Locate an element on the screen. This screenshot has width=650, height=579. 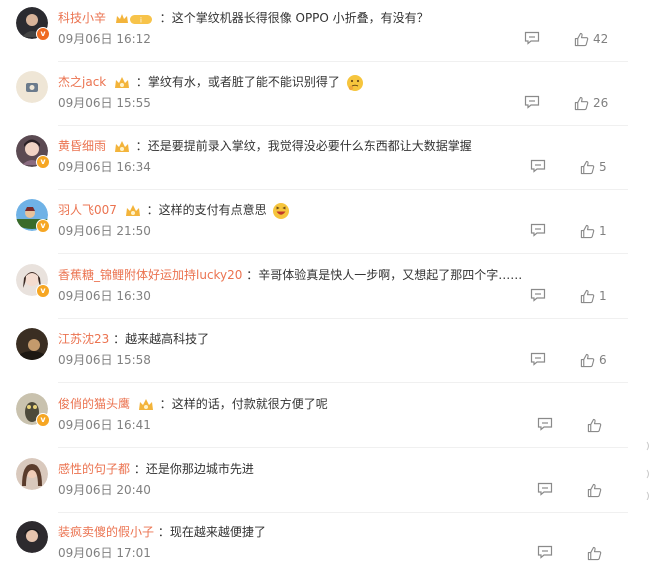
comment-line: 羽人飞007 ：这样的支付有点意思 is located at coordinates (174, 210).